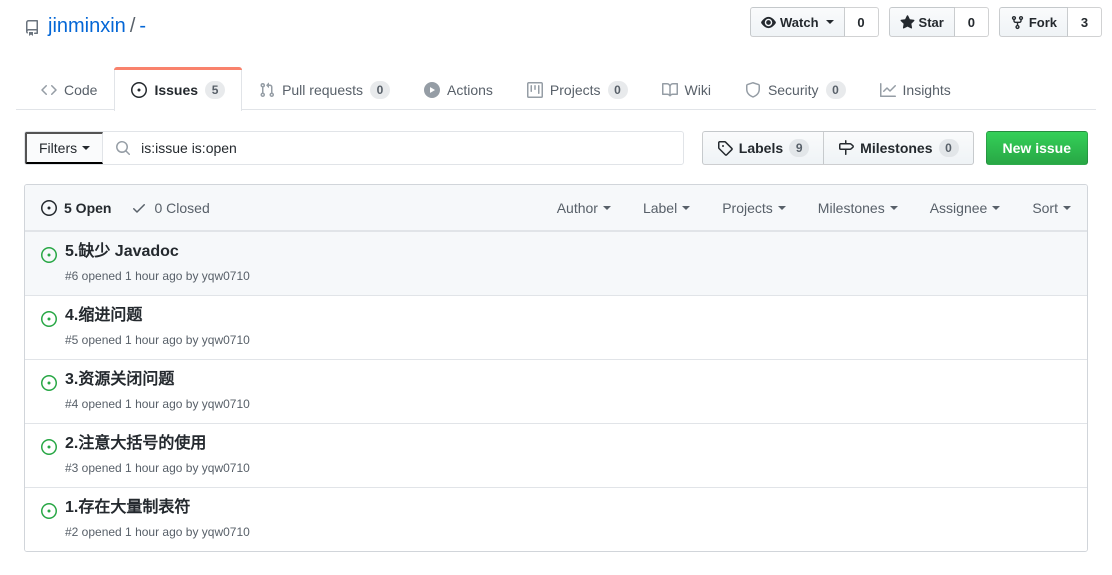 The image size is (1112, 575). Describe the element at coordinates (267, 89) in the screenshot. I see `git-pull-request-icon` at that location.